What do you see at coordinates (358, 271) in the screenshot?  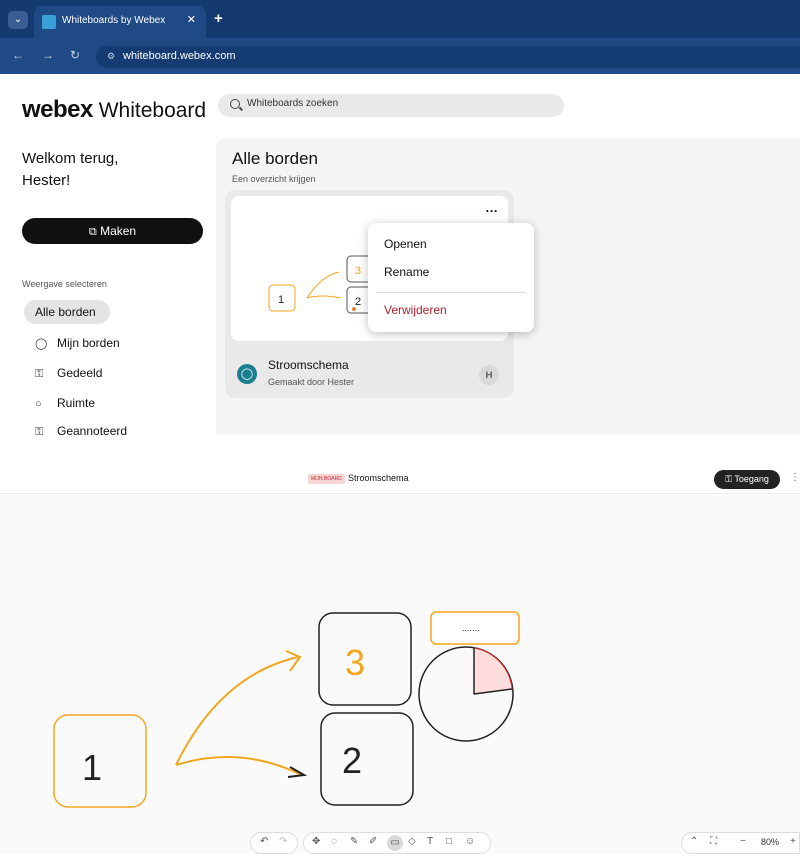 I see `svg-text: 3` at bounding box center [358, 271].